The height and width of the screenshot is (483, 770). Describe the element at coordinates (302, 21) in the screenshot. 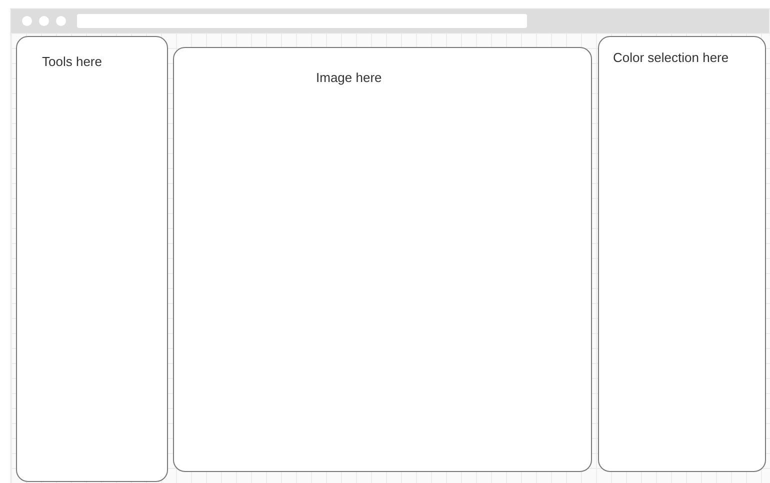

I see `address-bar` at that location.